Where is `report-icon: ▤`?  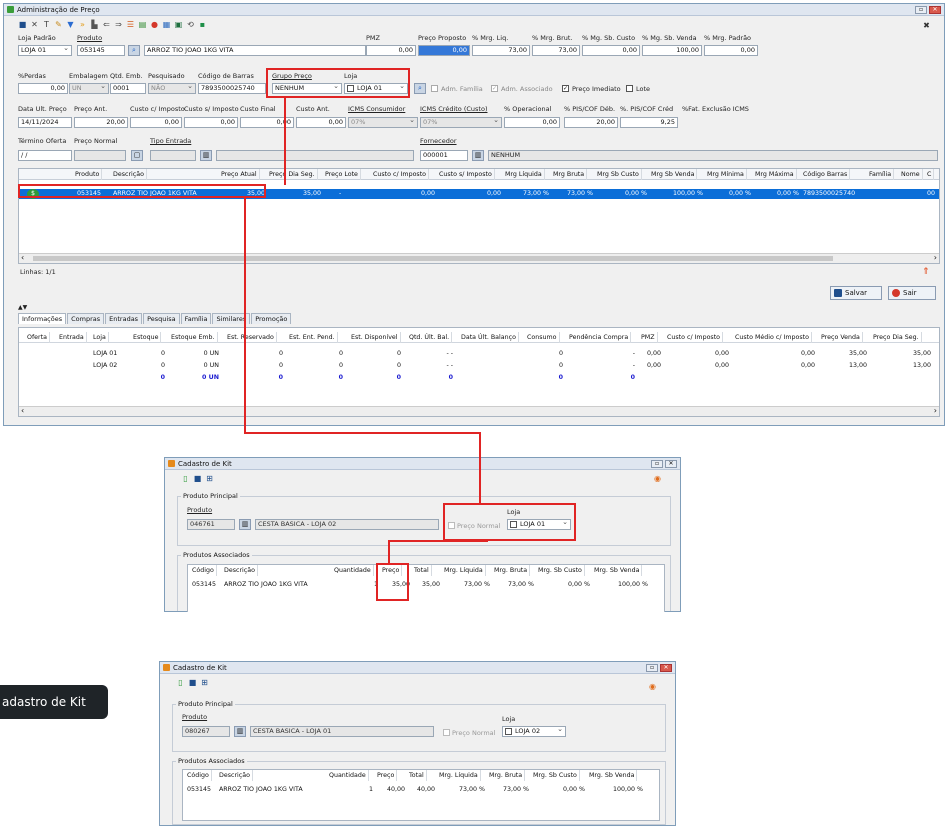
report-icon: ▤ is located at coordinates (142, 24).